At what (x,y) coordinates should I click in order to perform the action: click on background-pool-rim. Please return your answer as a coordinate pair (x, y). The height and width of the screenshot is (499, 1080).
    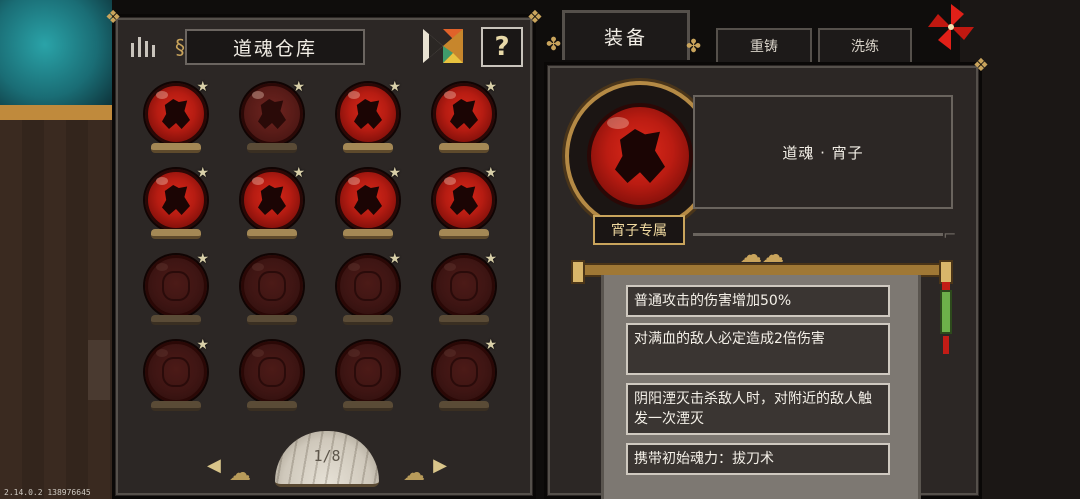
    Looking at the image, I should click on (56, 113).